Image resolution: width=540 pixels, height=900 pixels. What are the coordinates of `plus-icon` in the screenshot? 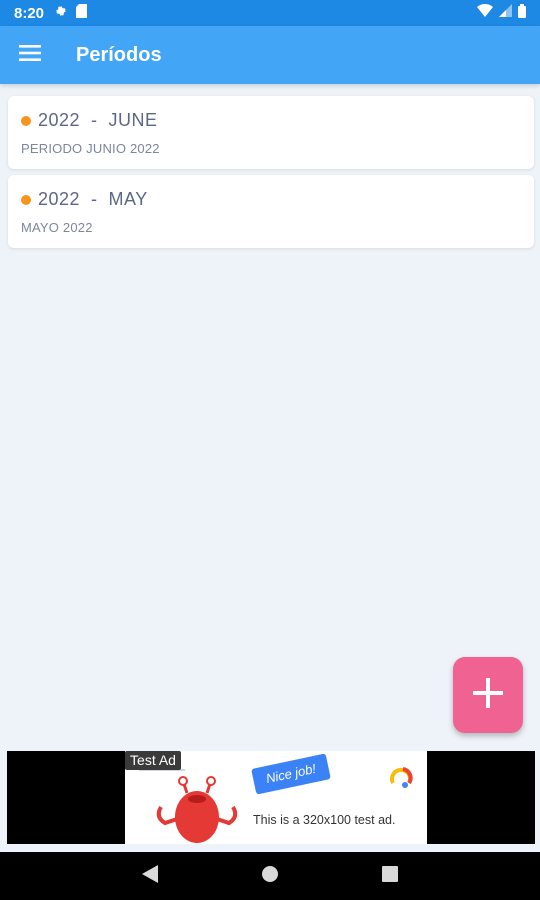 It's located at (488, 695).